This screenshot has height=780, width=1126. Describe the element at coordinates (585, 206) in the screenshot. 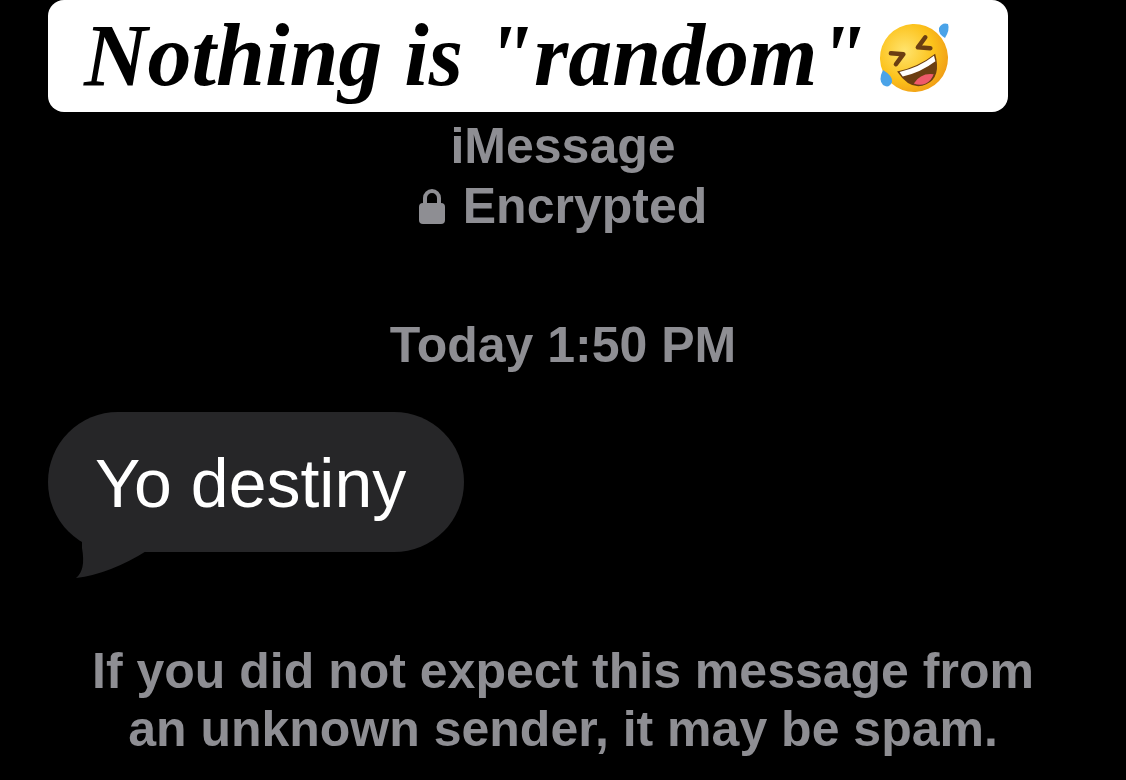

I see `encryption-label: Encrypted` at that location.